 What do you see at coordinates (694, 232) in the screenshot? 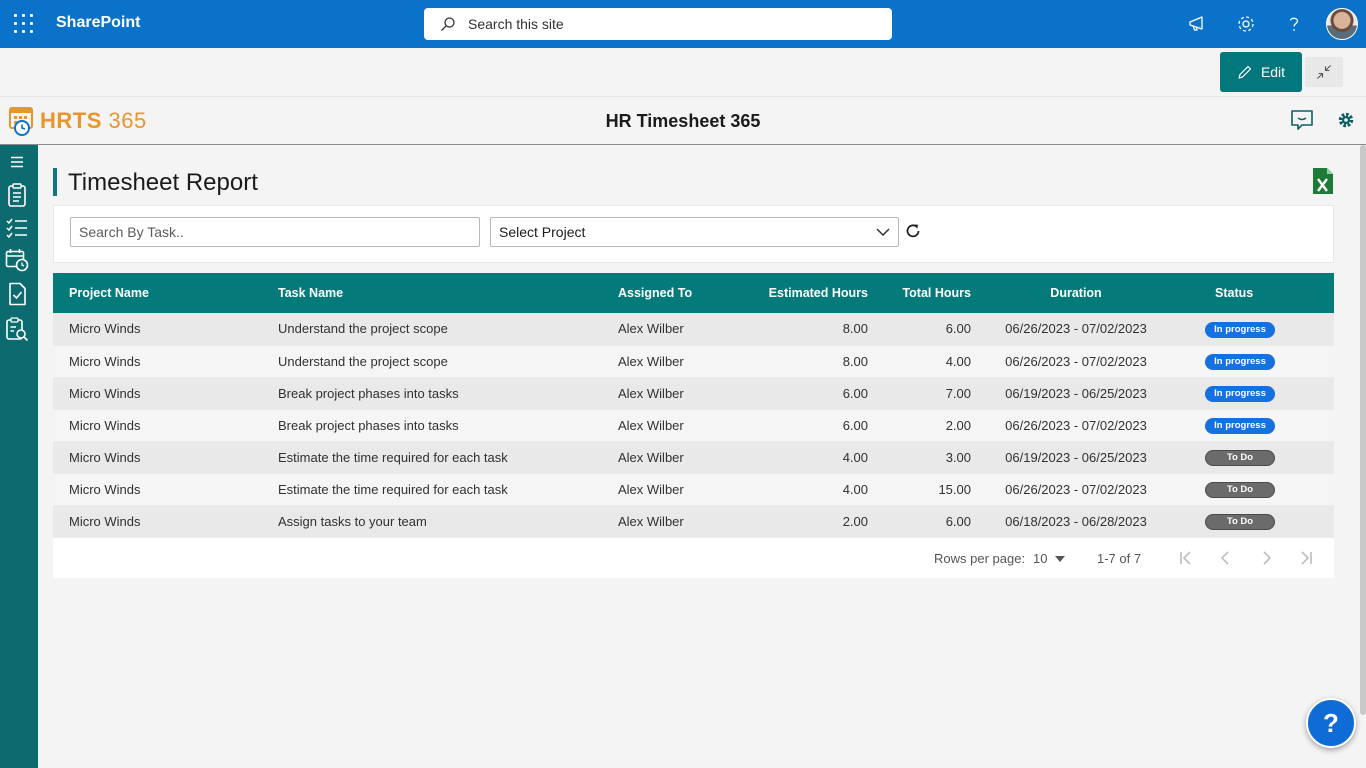
I see `project-select-dropdown: Select Project` at bounding box center [694, 232].